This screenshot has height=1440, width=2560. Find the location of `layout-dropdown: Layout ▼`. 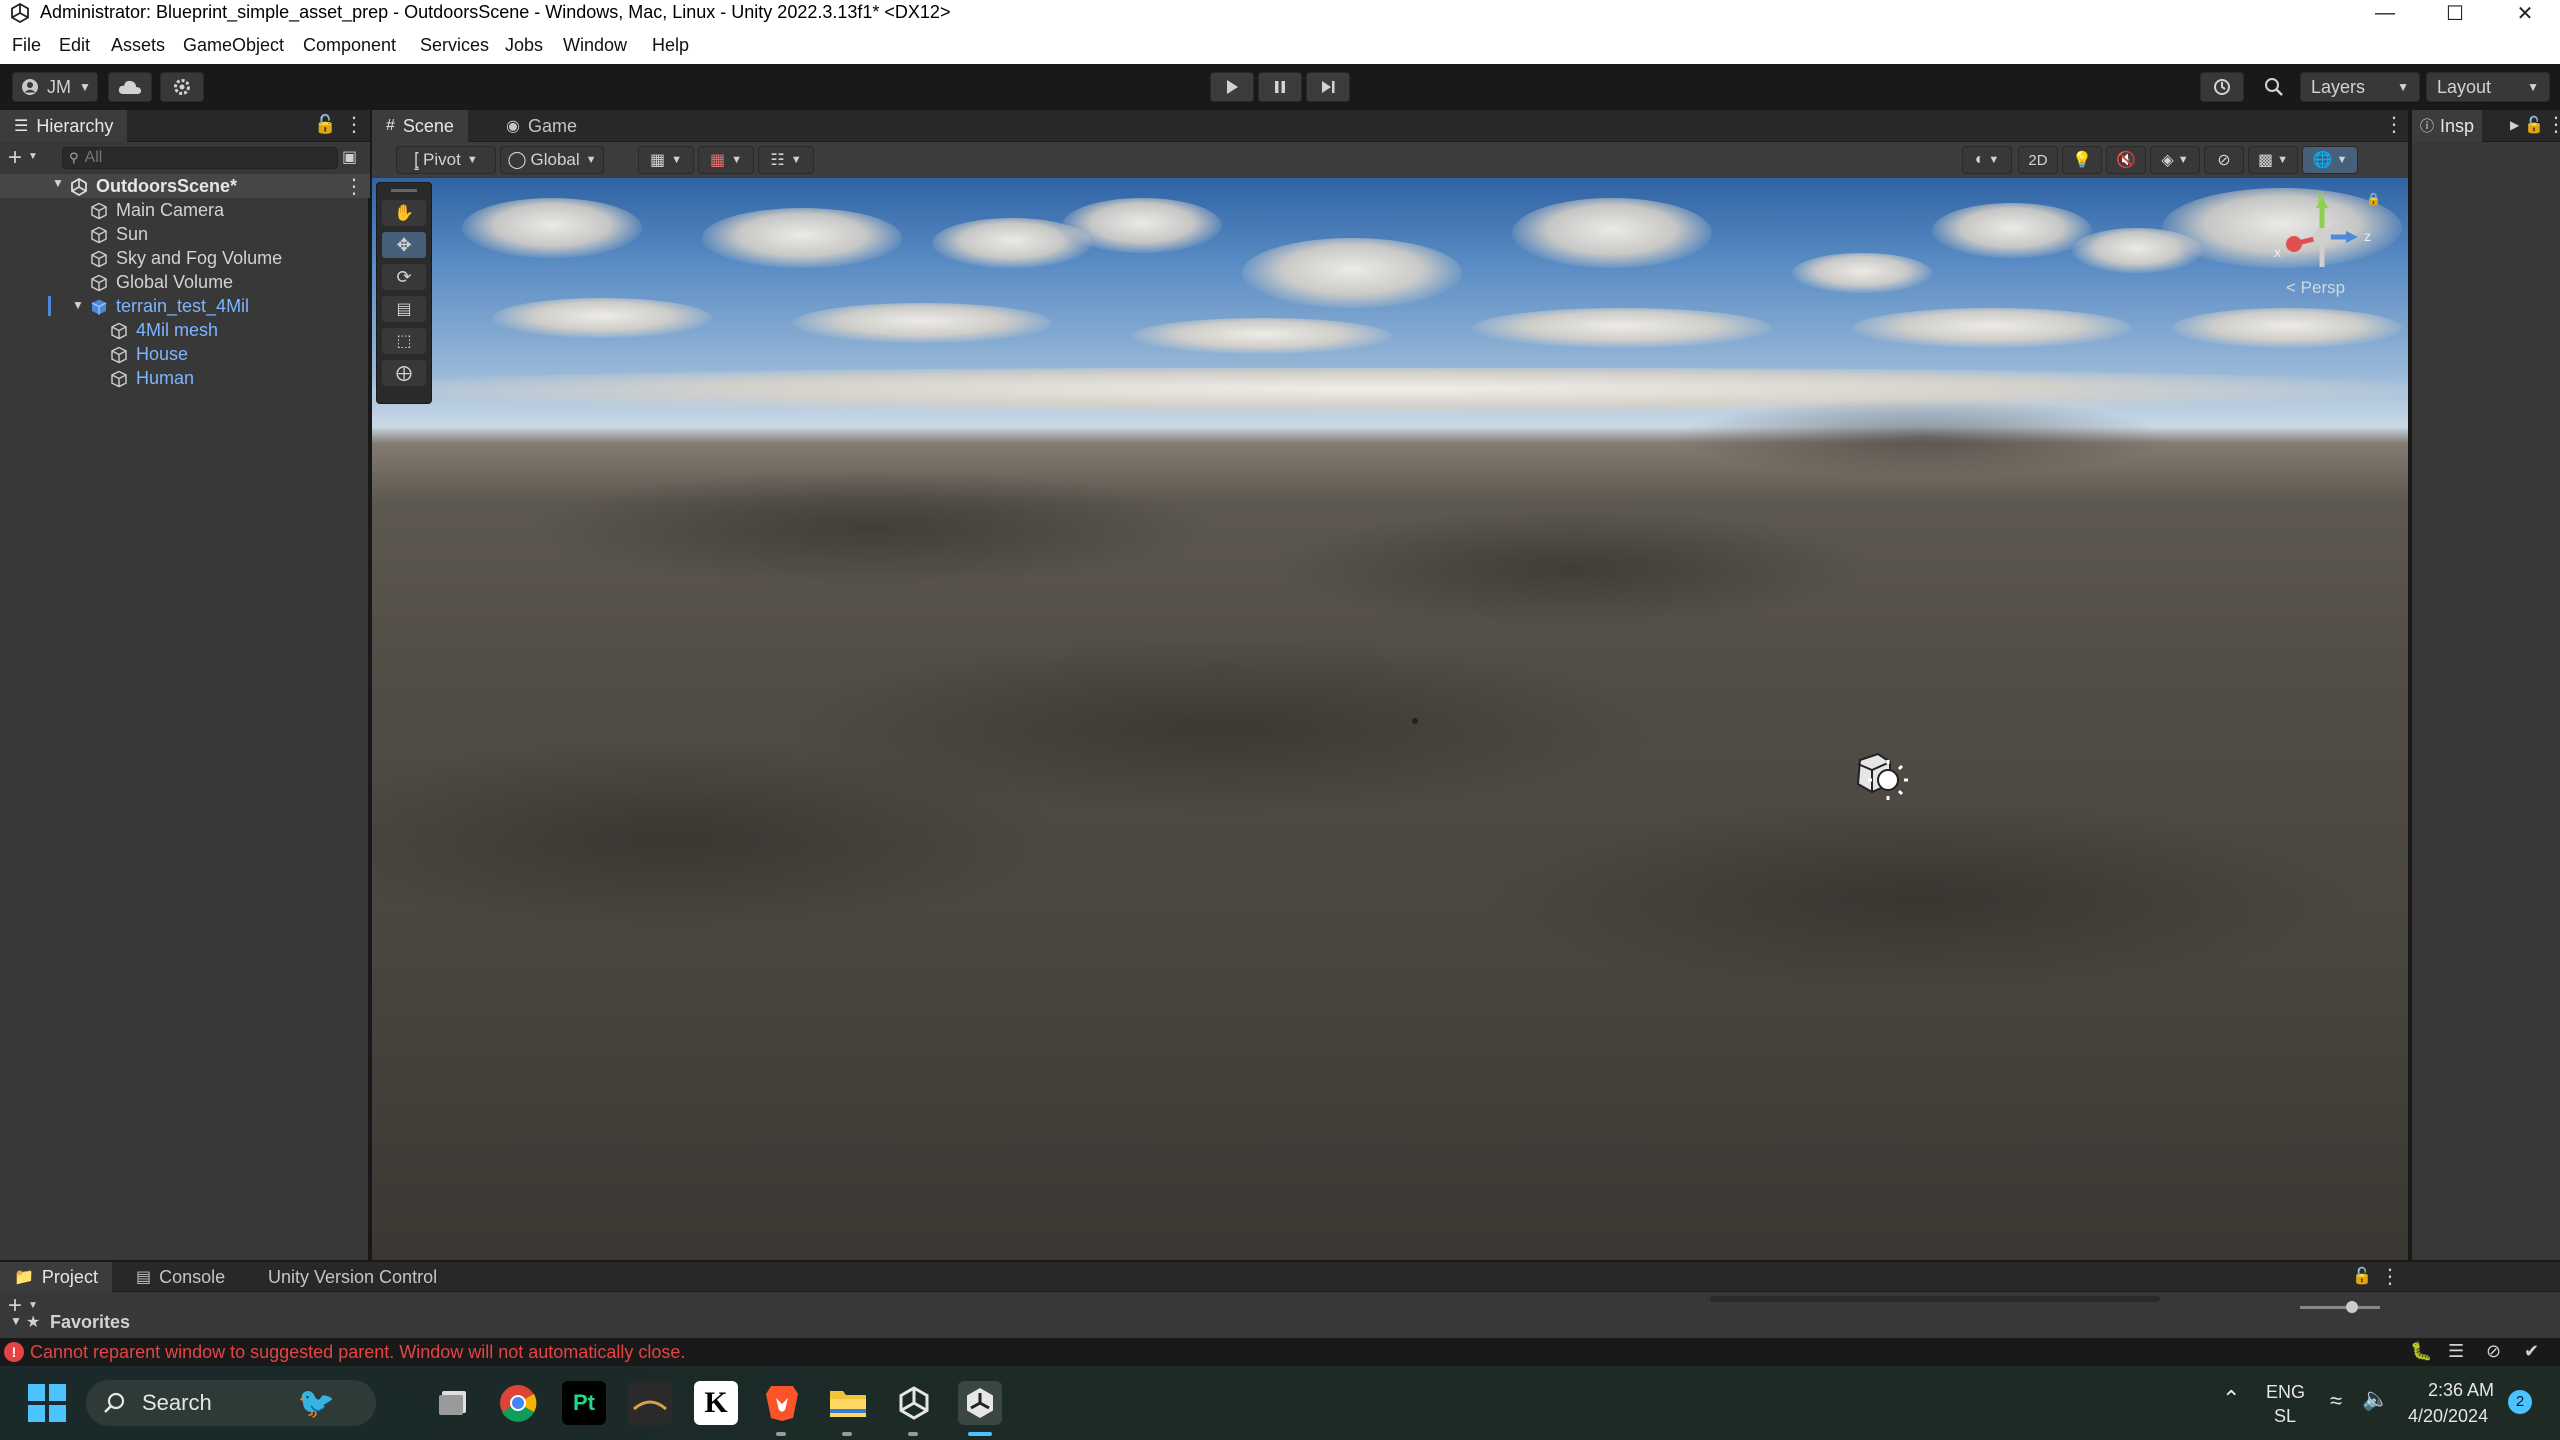

layout-dropdown: Layout ▼ is located at coordinates (2488, 87).